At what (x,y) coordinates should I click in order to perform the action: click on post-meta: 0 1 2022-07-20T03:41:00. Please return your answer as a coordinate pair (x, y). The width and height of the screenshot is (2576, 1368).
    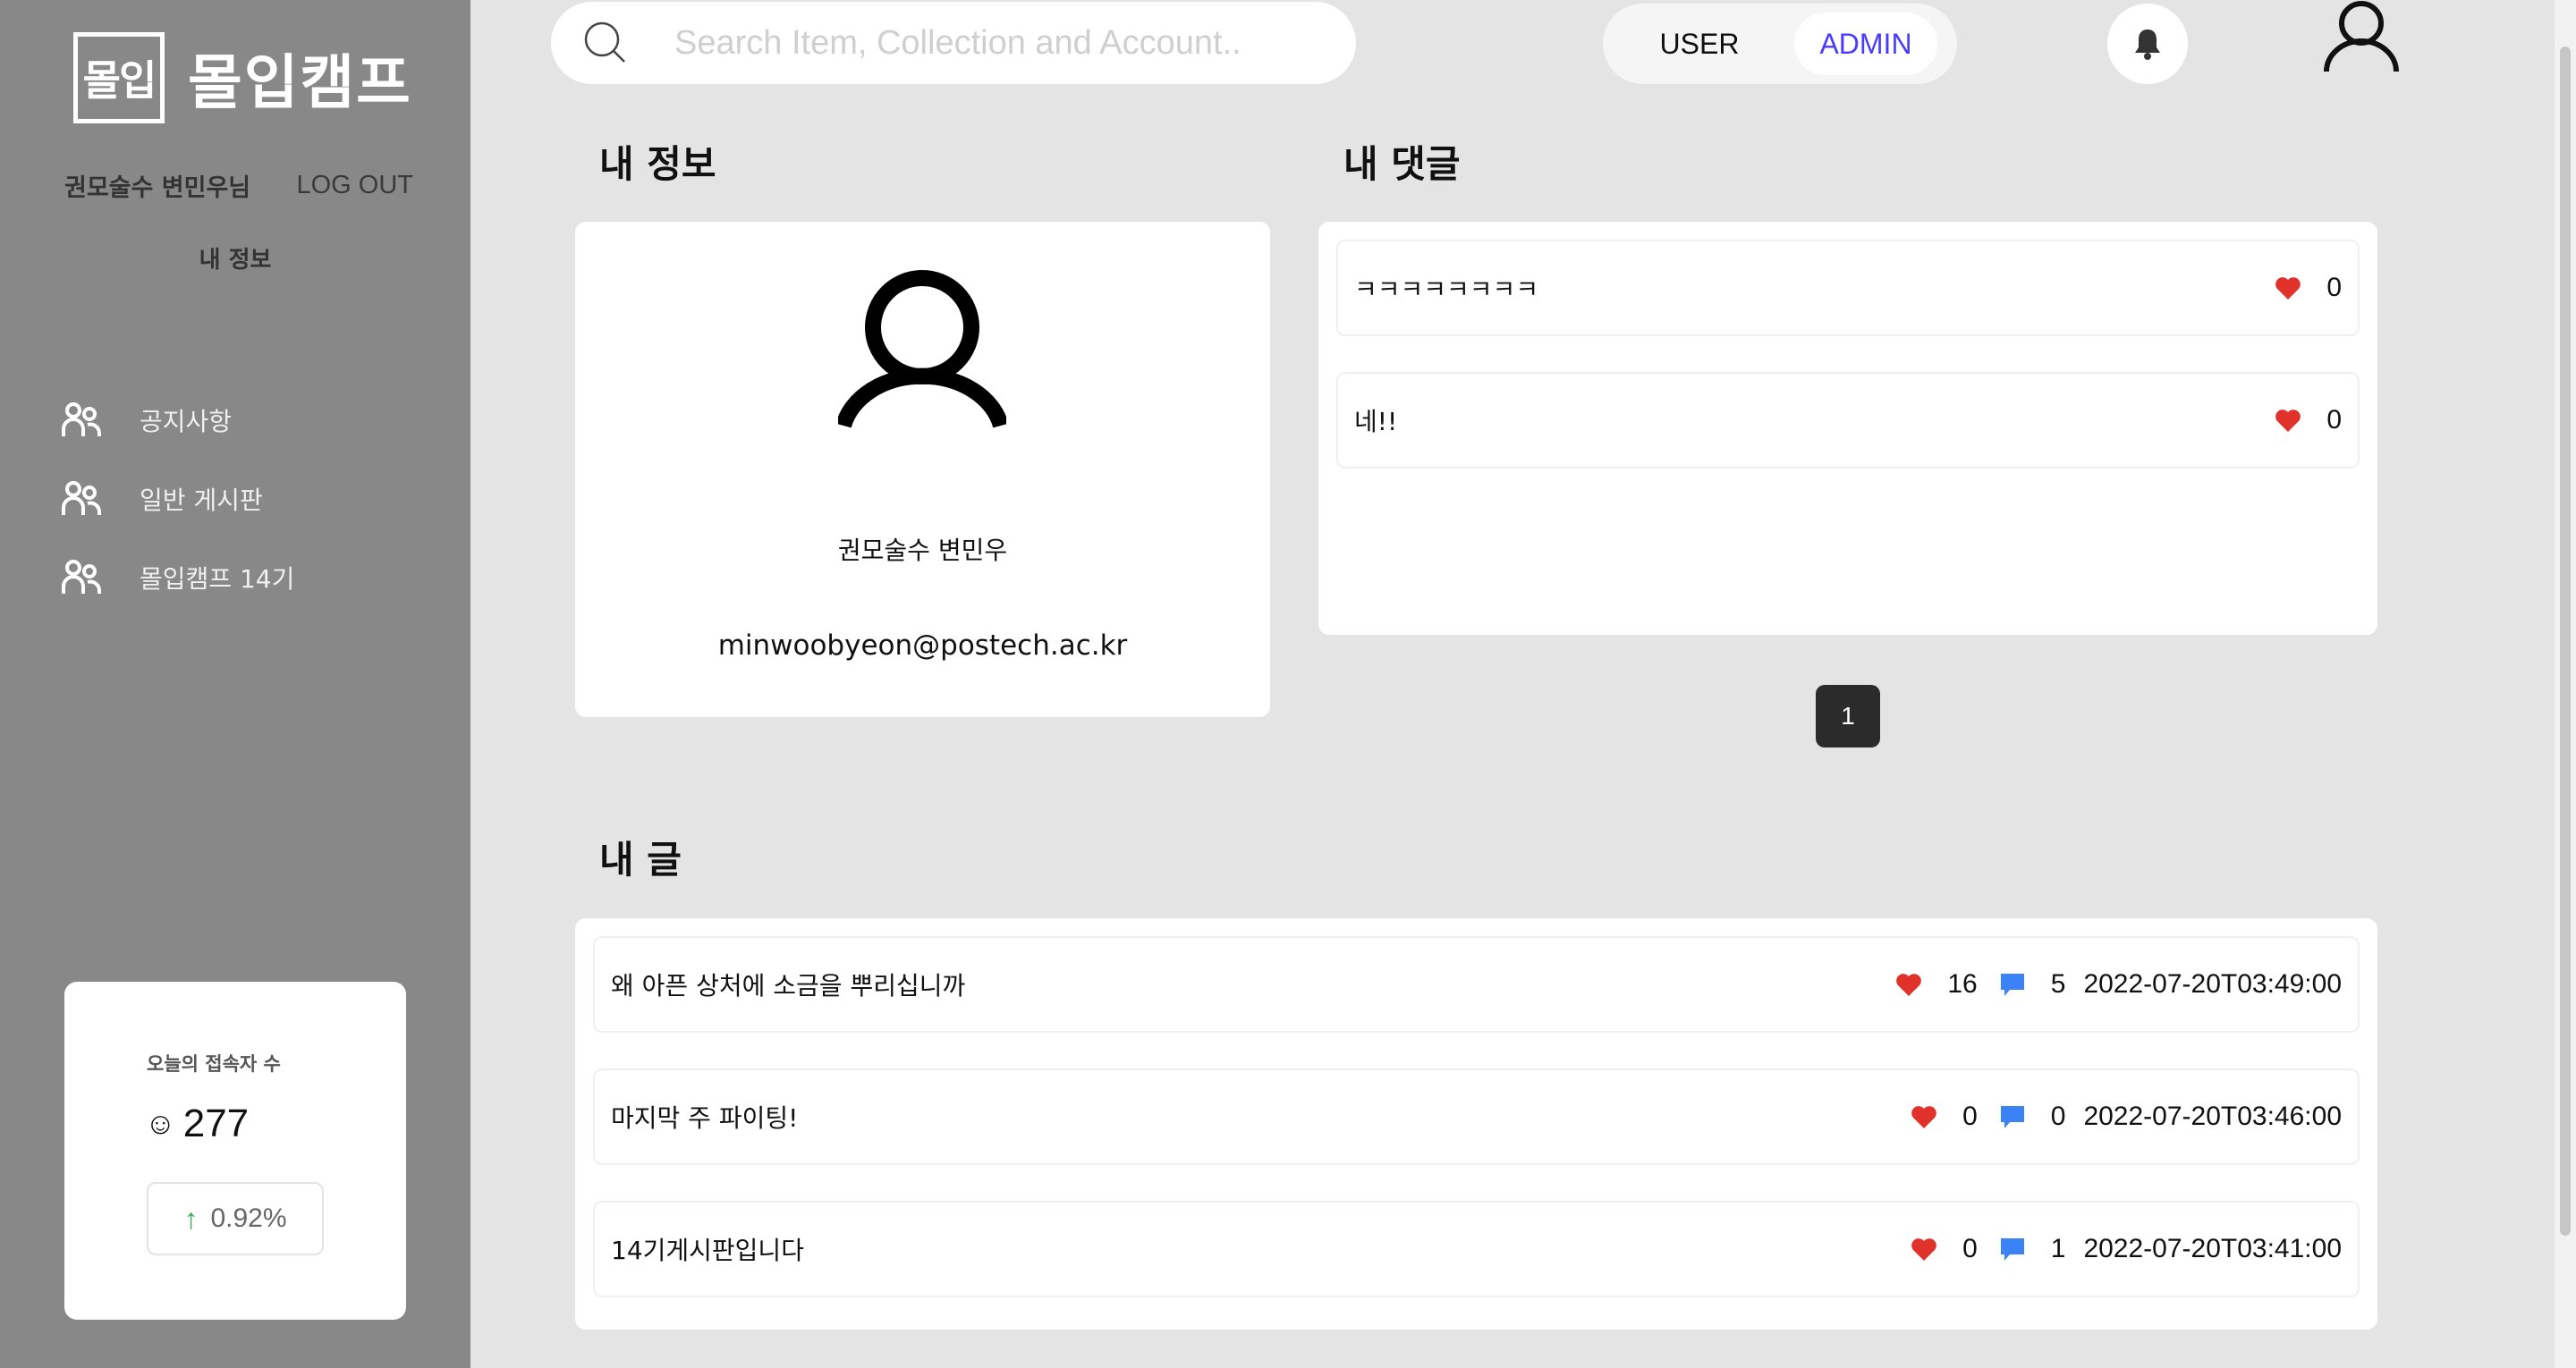
    Looking at the image, I should click on (2126, 1249).